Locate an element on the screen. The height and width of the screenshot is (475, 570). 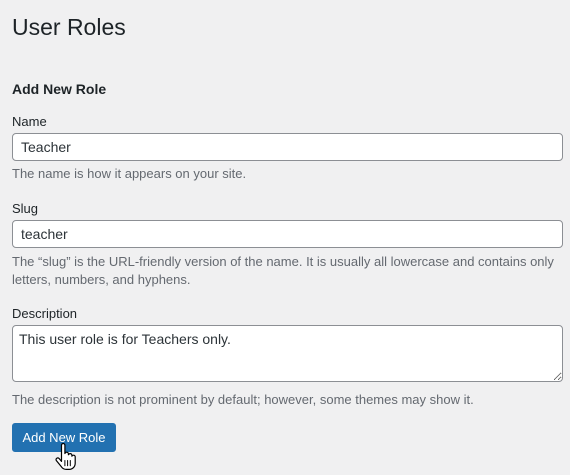
description-label: Description is located at coordinates (45, 313).